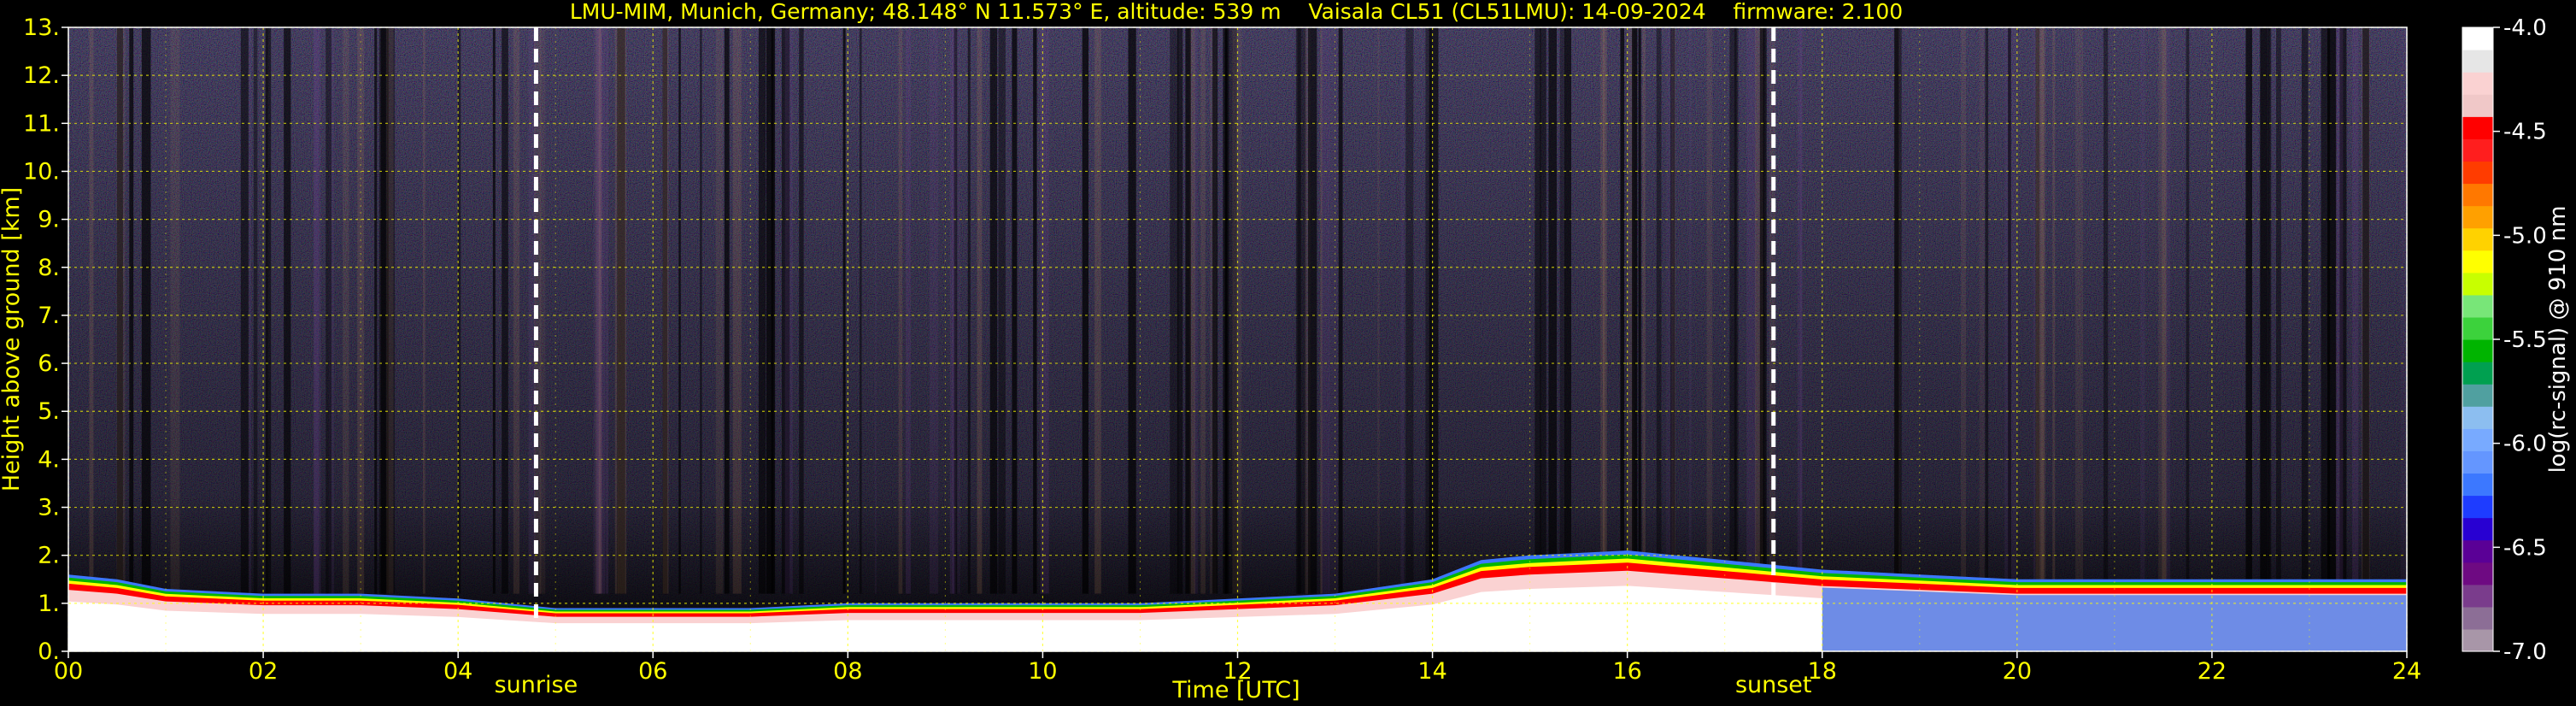 The width and height of the screenshot is (2576, 706). I want to click on x-tick-label: 16, so click(1626, 671).